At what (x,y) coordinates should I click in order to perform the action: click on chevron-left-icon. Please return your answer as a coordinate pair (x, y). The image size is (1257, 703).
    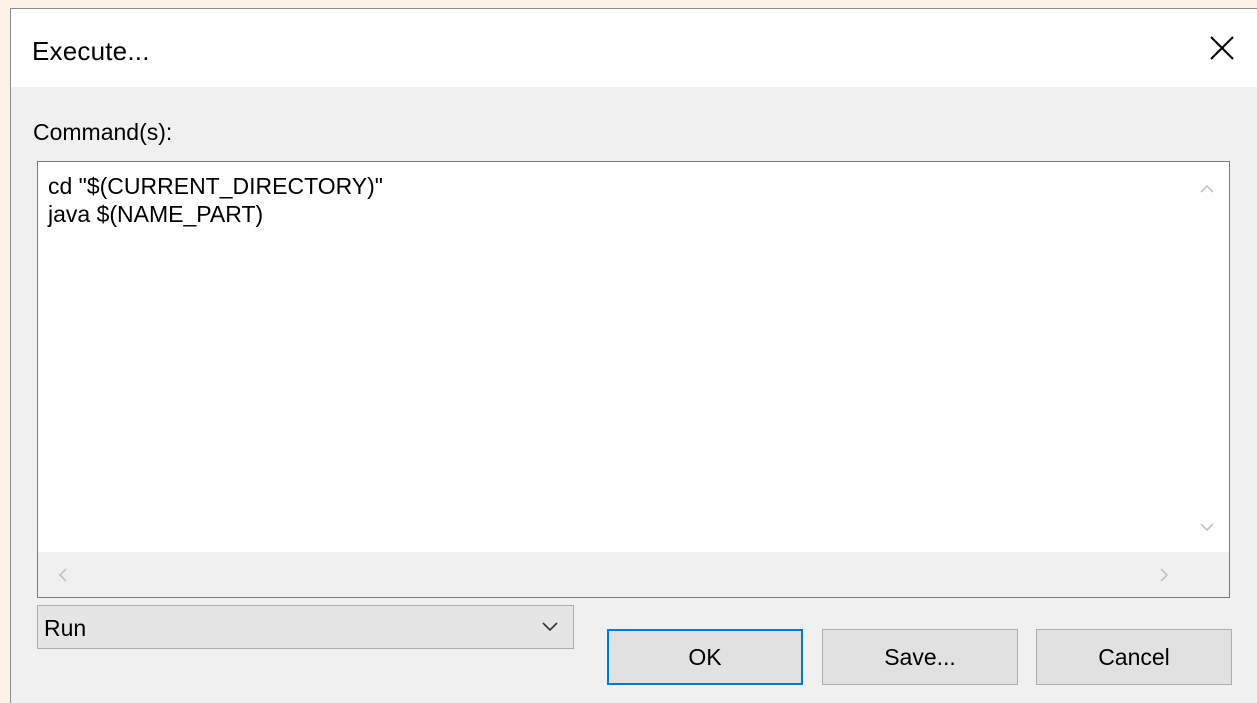
    Looking at the image, I should click on (62, 574).